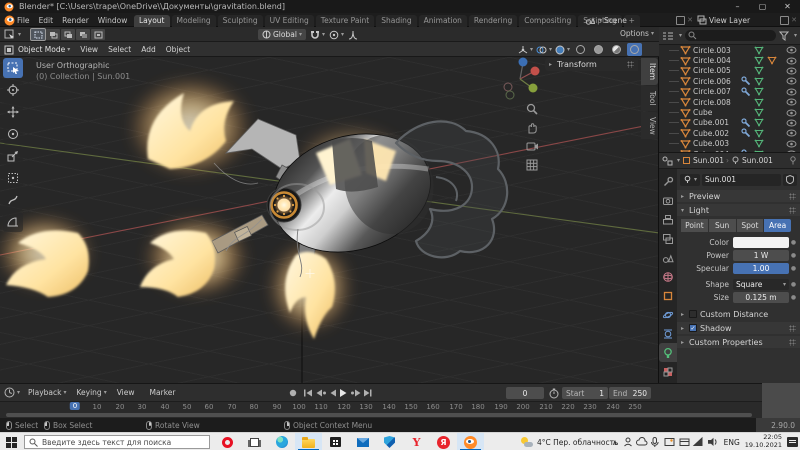  I want to click on pin-icon, so click(793, 160).